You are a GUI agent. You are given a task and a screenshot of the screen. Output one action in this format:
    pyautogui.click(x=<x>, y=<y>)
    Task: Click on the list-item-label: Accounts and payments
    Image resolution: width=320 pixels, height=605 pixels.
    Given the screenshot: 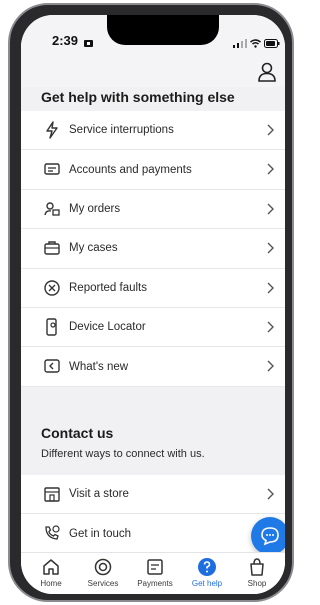 What is the action you would take?
    pyautogui.click(x=130, y=169)
    